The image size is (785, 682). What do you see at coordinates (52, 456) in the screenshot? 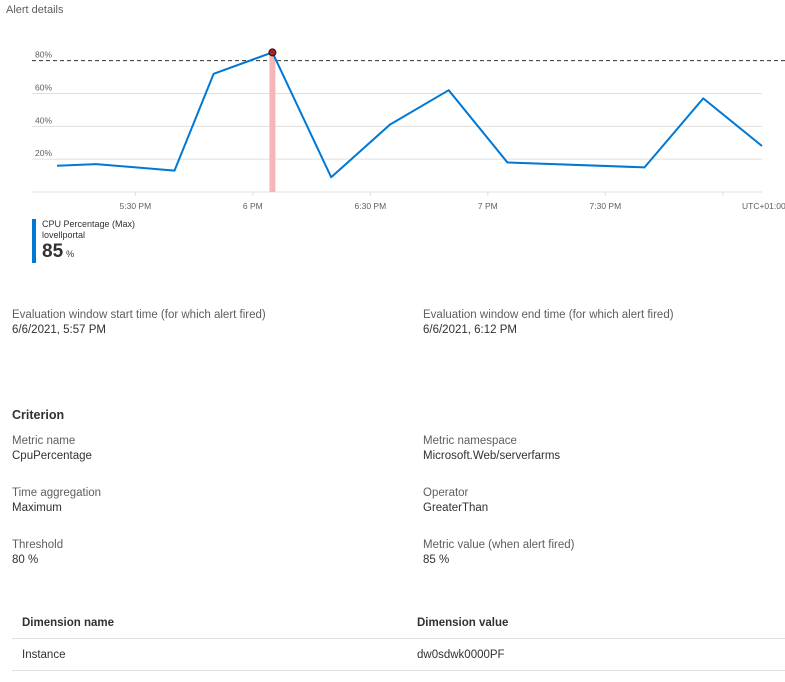
I see `metric-name-value: CpuPercentage` at bounding box center [52, 456].